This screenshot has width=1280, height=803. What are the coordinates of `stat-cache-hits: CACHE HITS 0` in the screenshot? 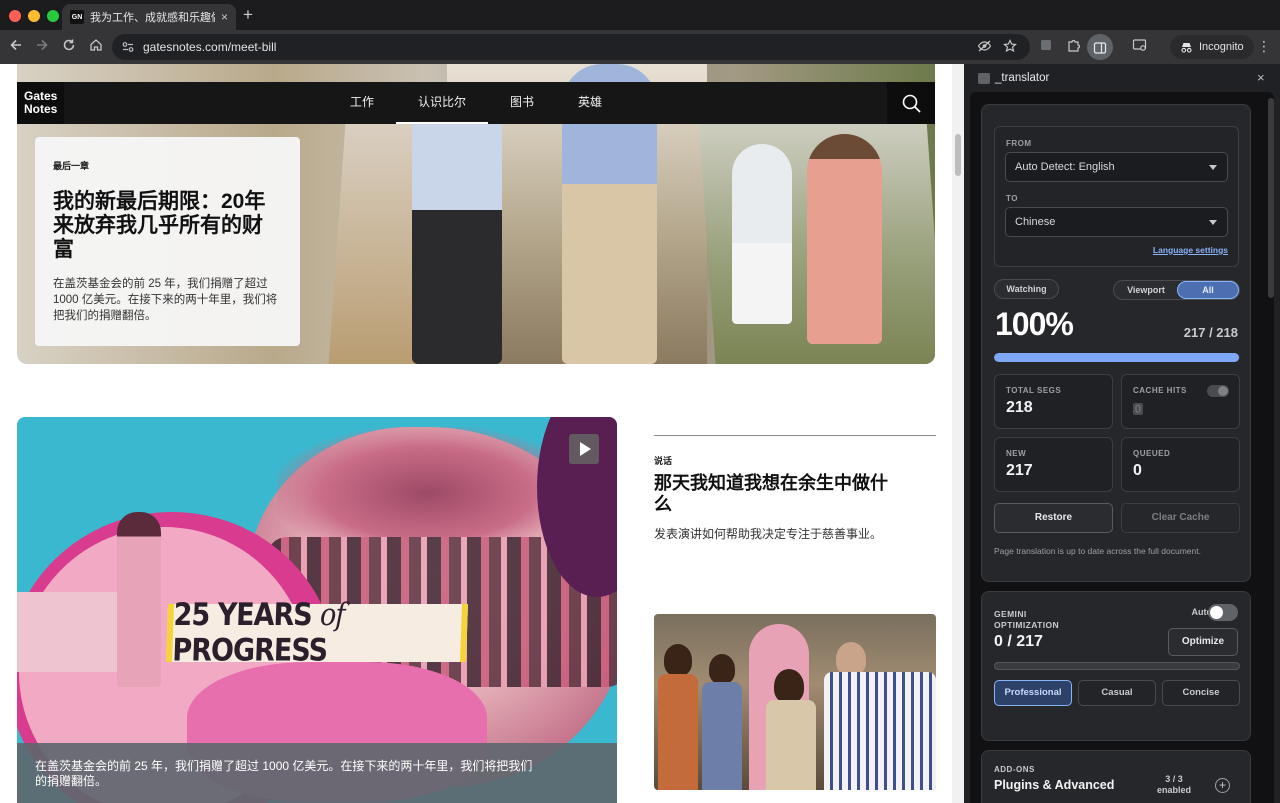 It's located at (1180, 401).